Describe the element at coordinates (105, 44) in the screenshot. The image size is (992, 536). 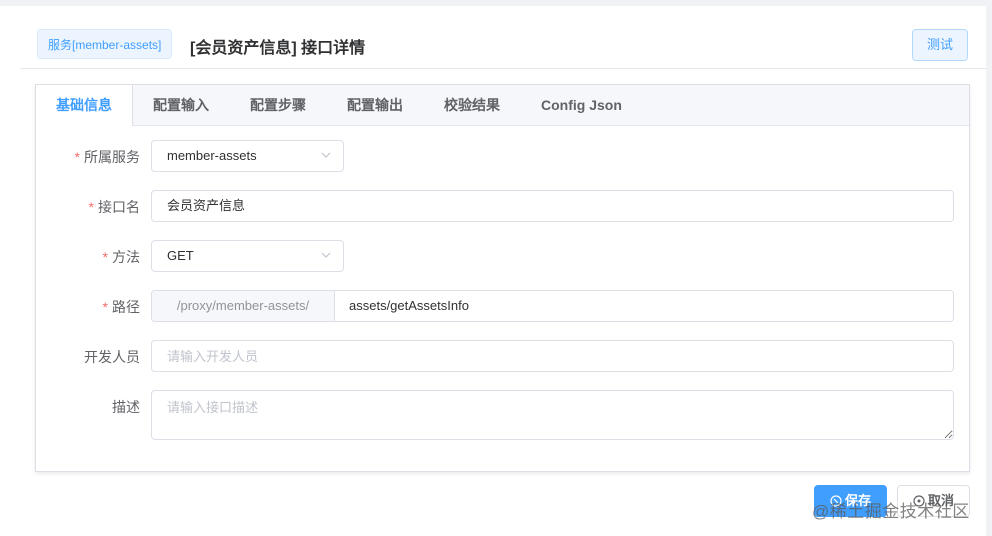
I see `service-tag: 服务[member-assets]` at that location.